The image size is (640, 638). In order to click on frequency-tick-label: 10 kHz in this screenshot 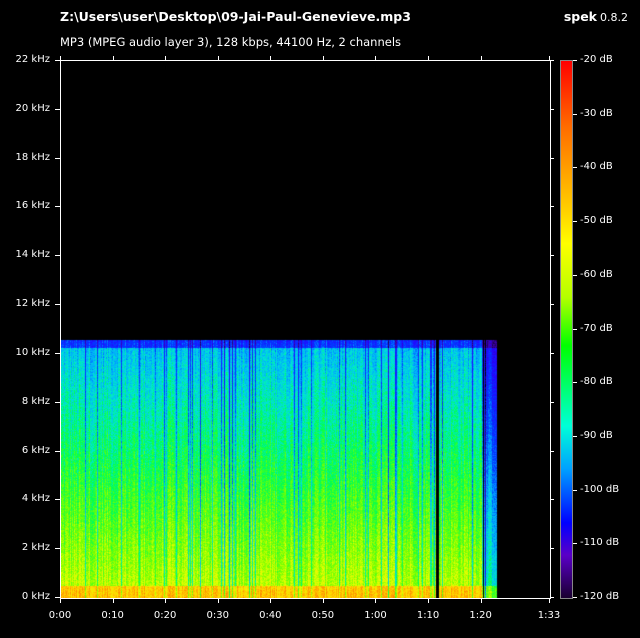, I will do `click(32, 352)`.